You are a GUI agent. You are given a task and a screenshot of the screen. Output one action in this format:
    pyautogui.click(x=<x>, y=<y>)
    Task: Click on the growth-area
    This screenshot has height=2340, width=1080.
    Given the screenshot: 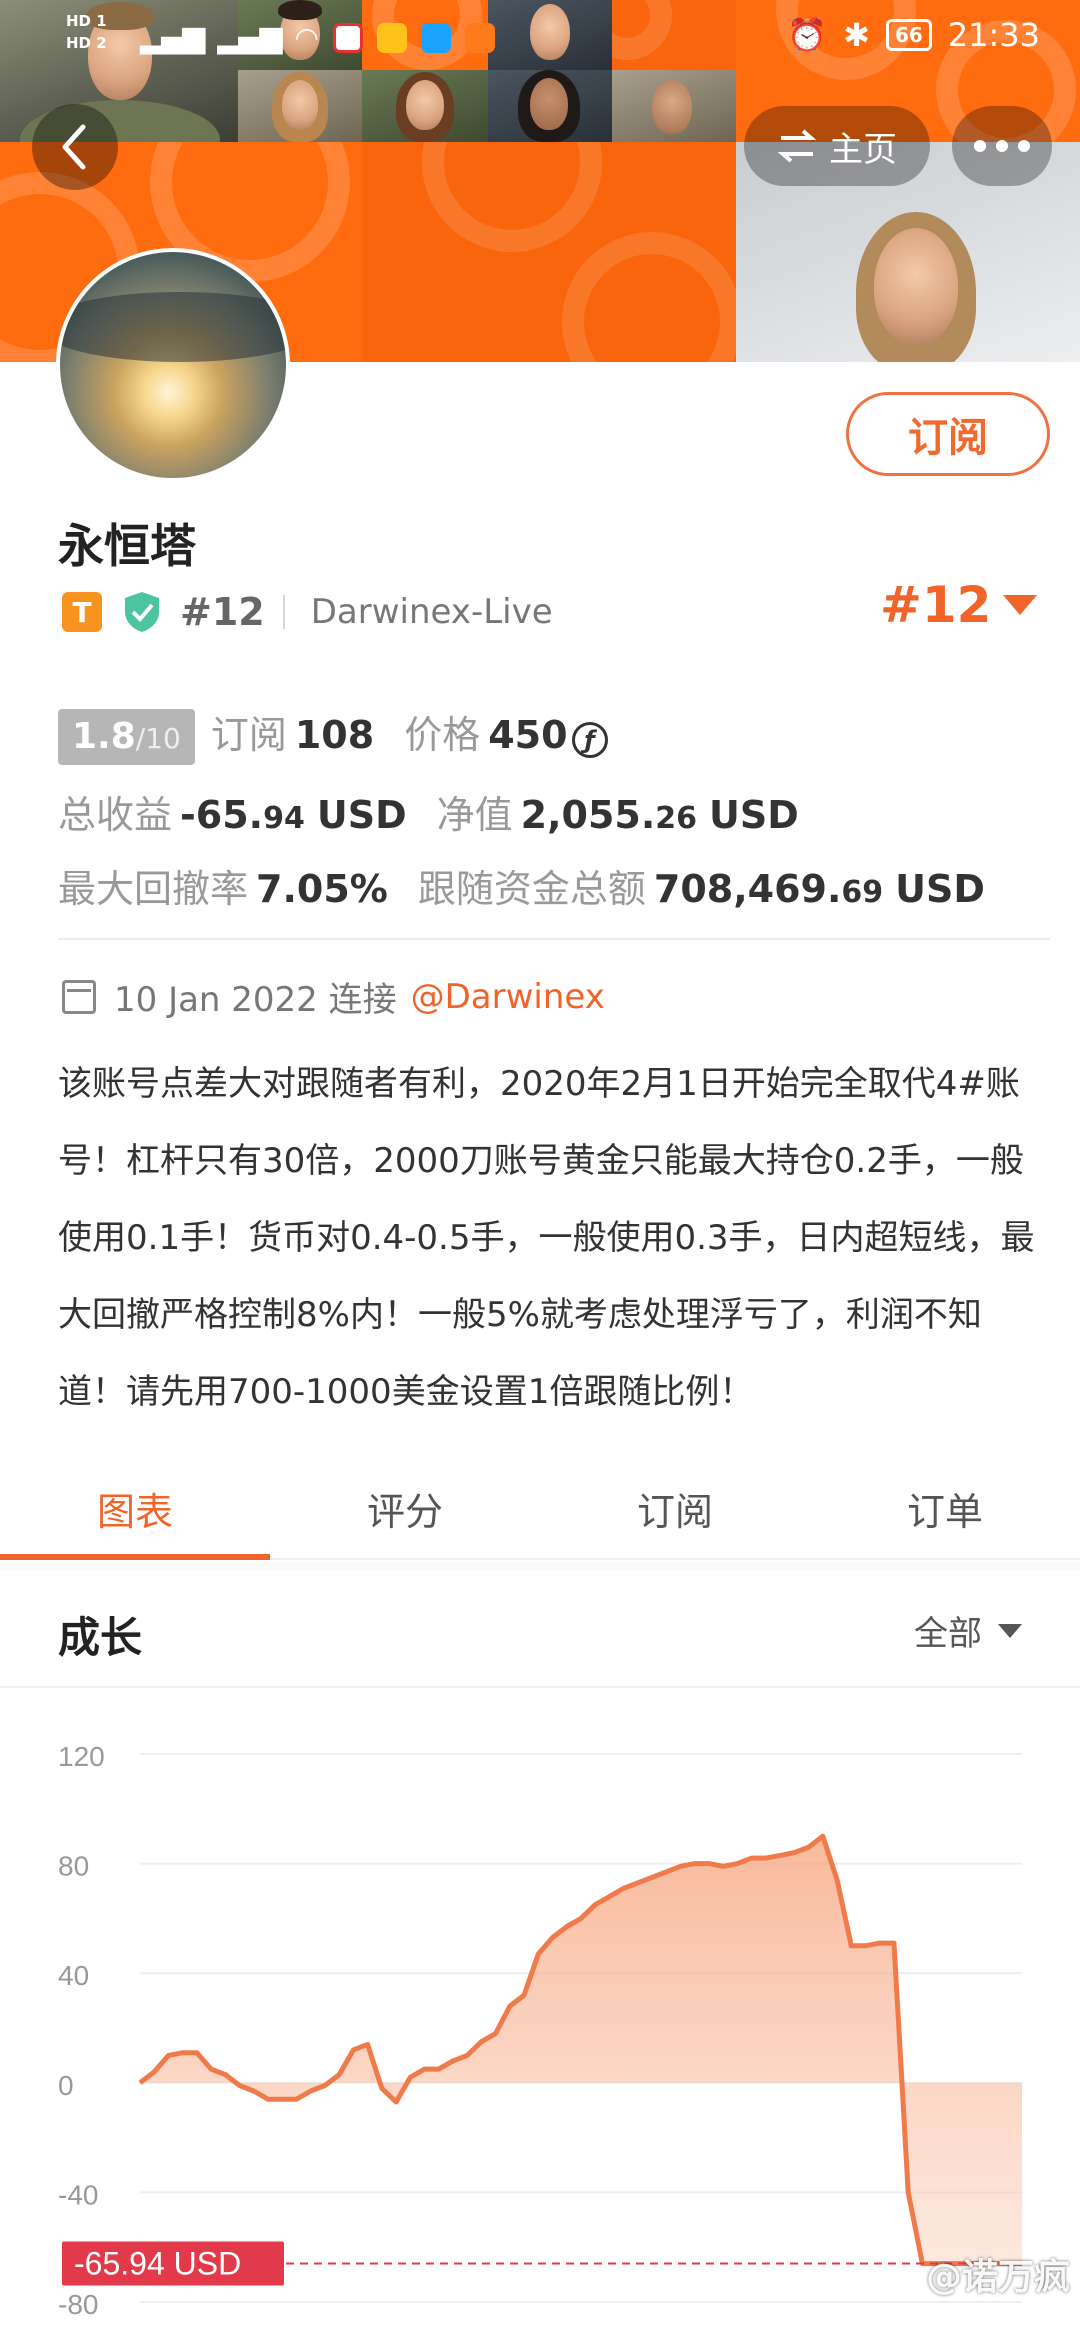 What is the action you would take?
    pyautogui.click(x=581, y=2050)
    